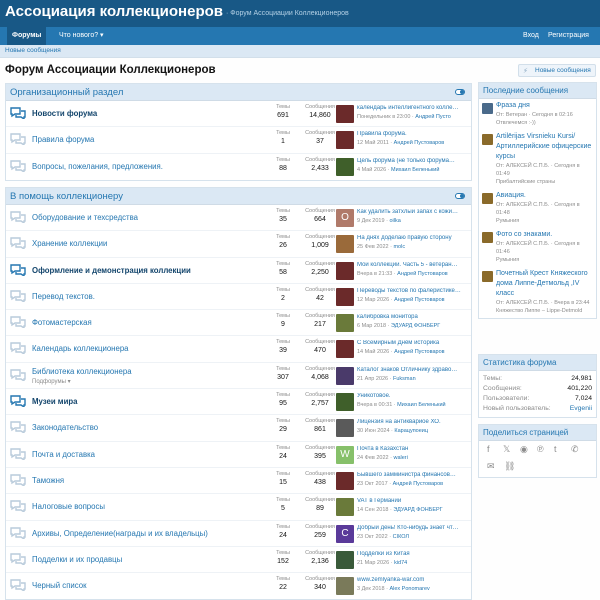  I want to click on last-post-user: waleri, so click(400, 458).